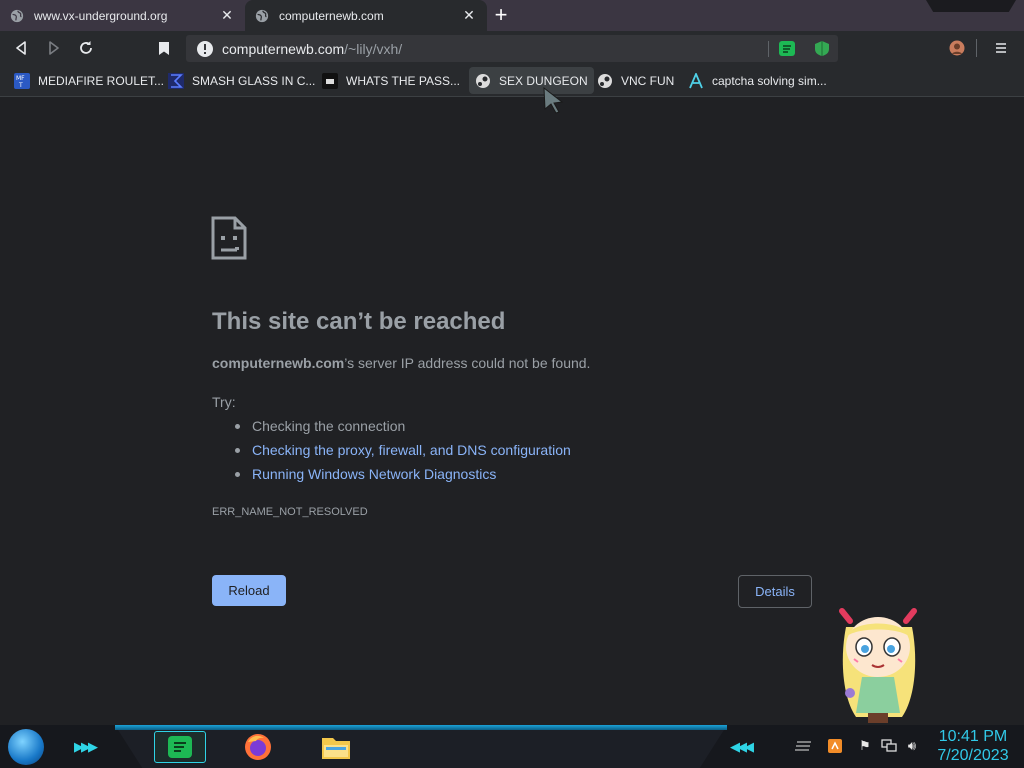 This screenshot has height=768, width=1024. What do you see at coordinates (176, 80) in the screenshot?
I see `sigma-icon` at bounding box center [176, 80].